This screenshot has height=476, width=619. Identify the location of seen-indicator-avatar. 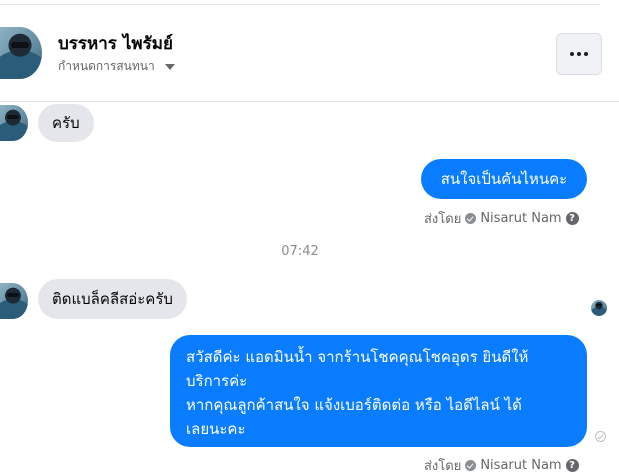
(599, 308).